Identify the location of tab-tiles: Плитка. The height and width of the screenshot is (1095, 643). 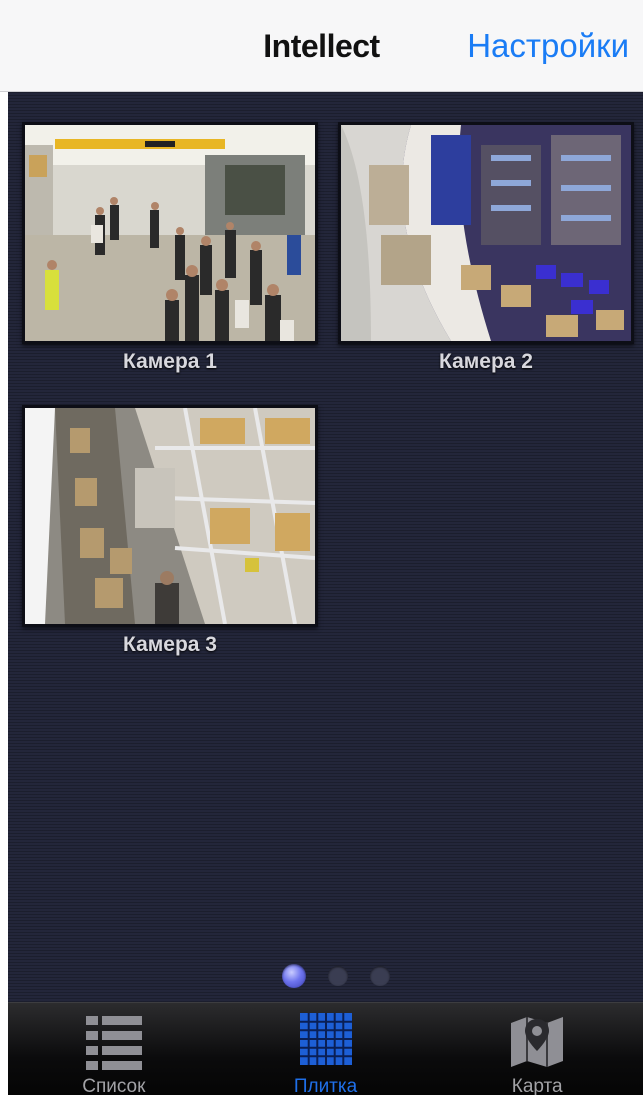
(326, 1049).